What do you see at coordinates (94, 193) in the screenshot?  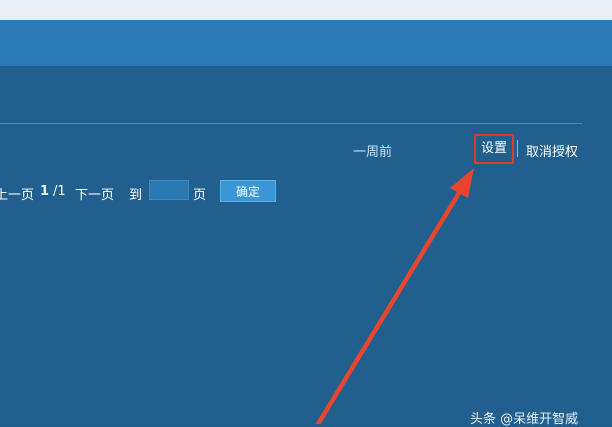 I see `next-page-link: 下一页` at bounding box center [94, 193].